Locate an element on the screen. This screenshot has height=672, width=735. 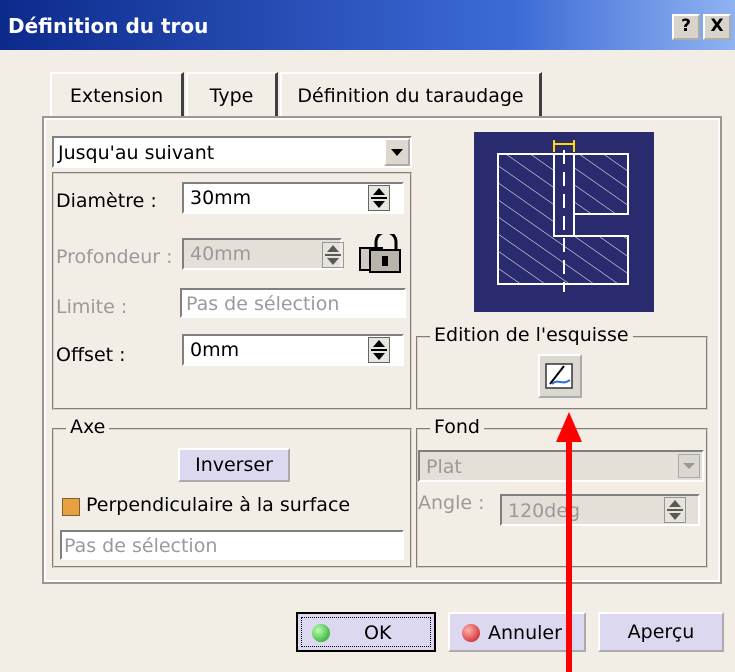
sketch-edit-icon is located at coordinates (559, 376).